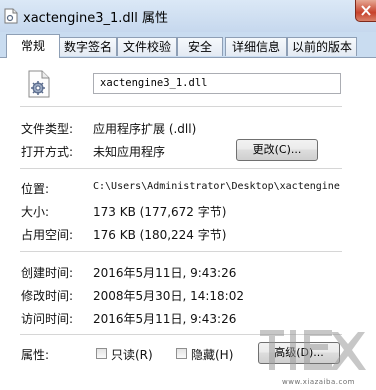  I want to click on size-value: 173 KB (177,672 字节), so click(160, 212).